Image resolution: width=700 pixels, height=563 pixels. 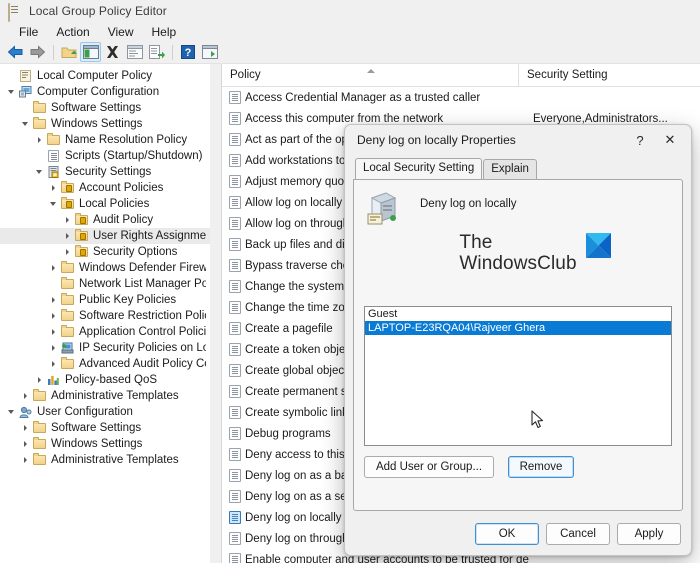 I want to click on user-group-listbox: Guest LAPTOP-E23RQA04\Rajveer Ghera, so click(x=518, y=376).